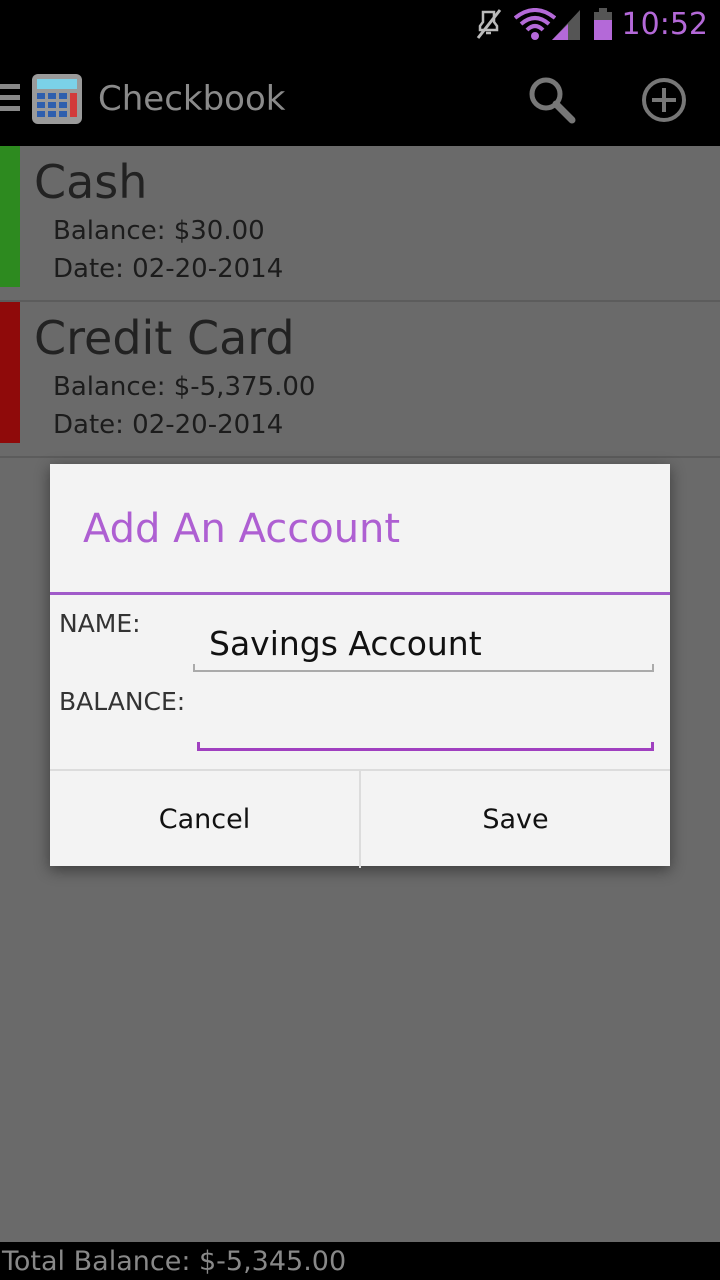 The width and height of the screenshot is (720, 1280). What do you see at coordinates (57, 101) in the screenshot?
I see `calculator-app-icon` at bounding box center [57, 101].